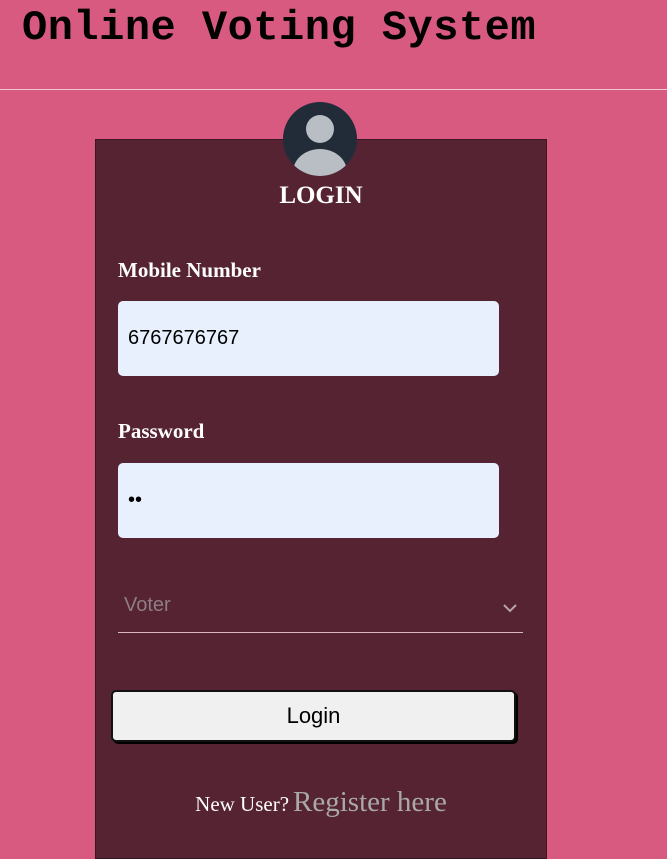  I want to click on header: Online Voting System, so click(333, 45).